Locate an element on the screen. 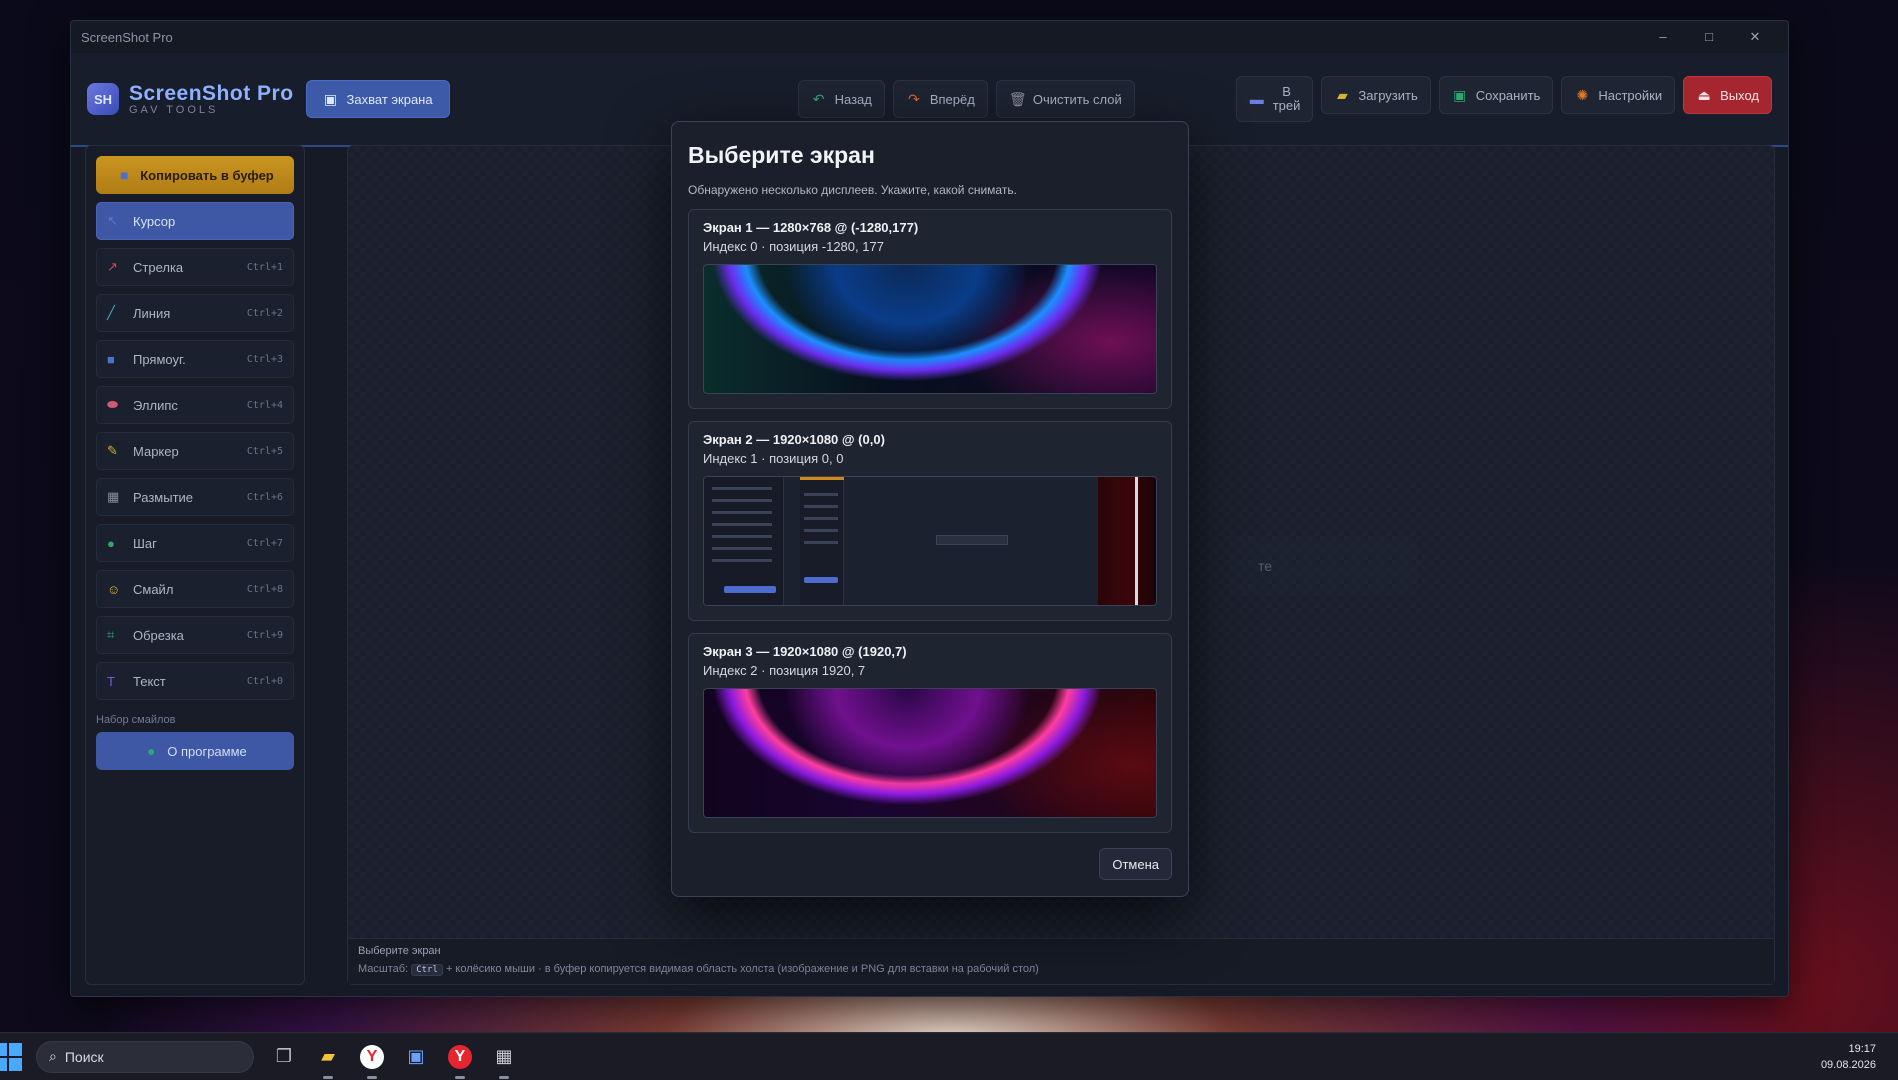  save-button: ▣ Сохранить is located at coordinates (1496, 95).